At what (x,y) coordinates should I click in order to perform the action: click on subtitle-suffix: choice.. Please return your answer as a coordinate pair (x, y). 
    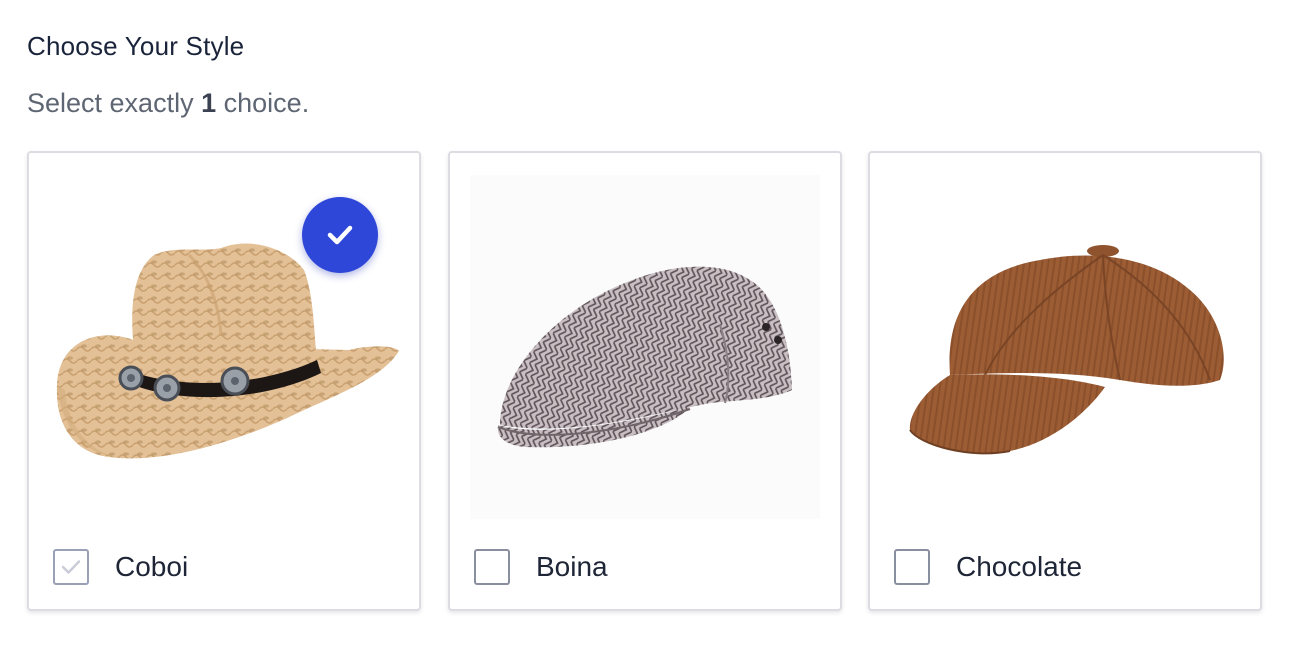
    Looking at the image, I should click on (266, 103).